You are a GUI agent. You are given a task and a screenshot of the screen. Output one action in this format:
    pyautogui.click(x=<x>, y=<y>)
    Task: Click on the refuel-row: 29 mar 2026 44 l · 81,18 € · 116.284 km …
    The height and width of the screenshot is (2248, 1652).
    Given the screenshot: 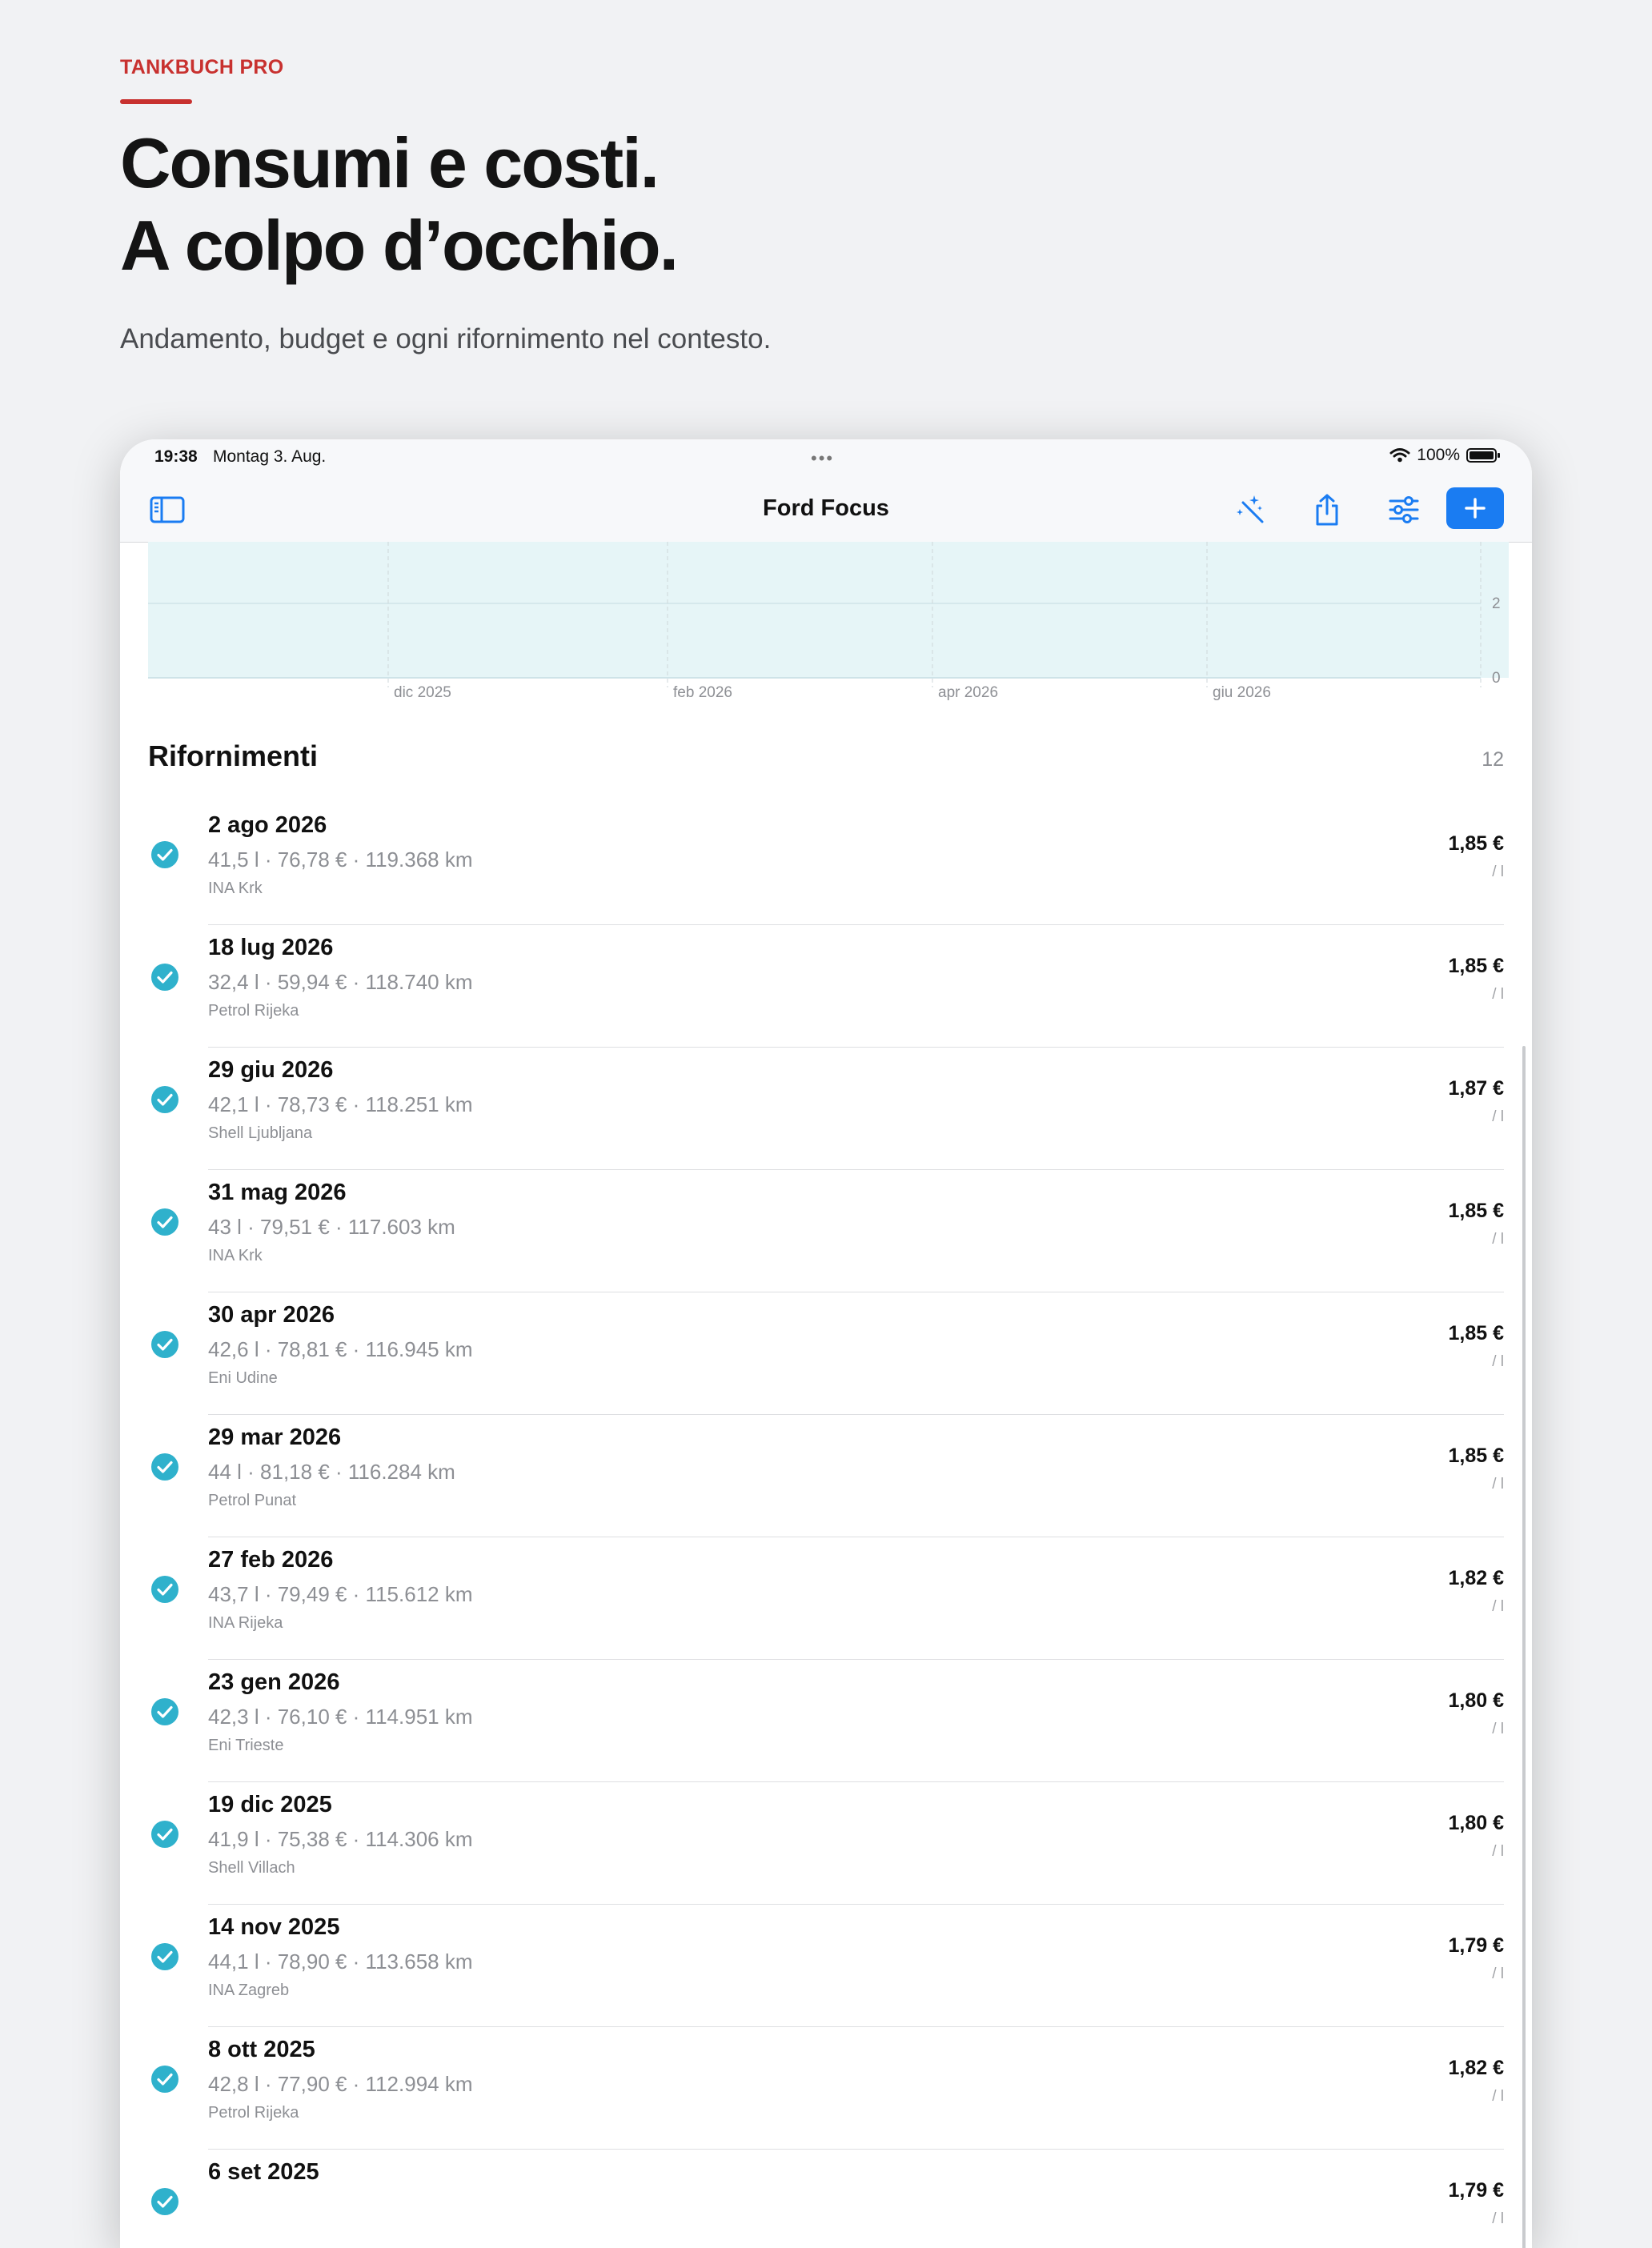 What is the action you would take?
    pyautogui.click(x=826, y=1476)
    